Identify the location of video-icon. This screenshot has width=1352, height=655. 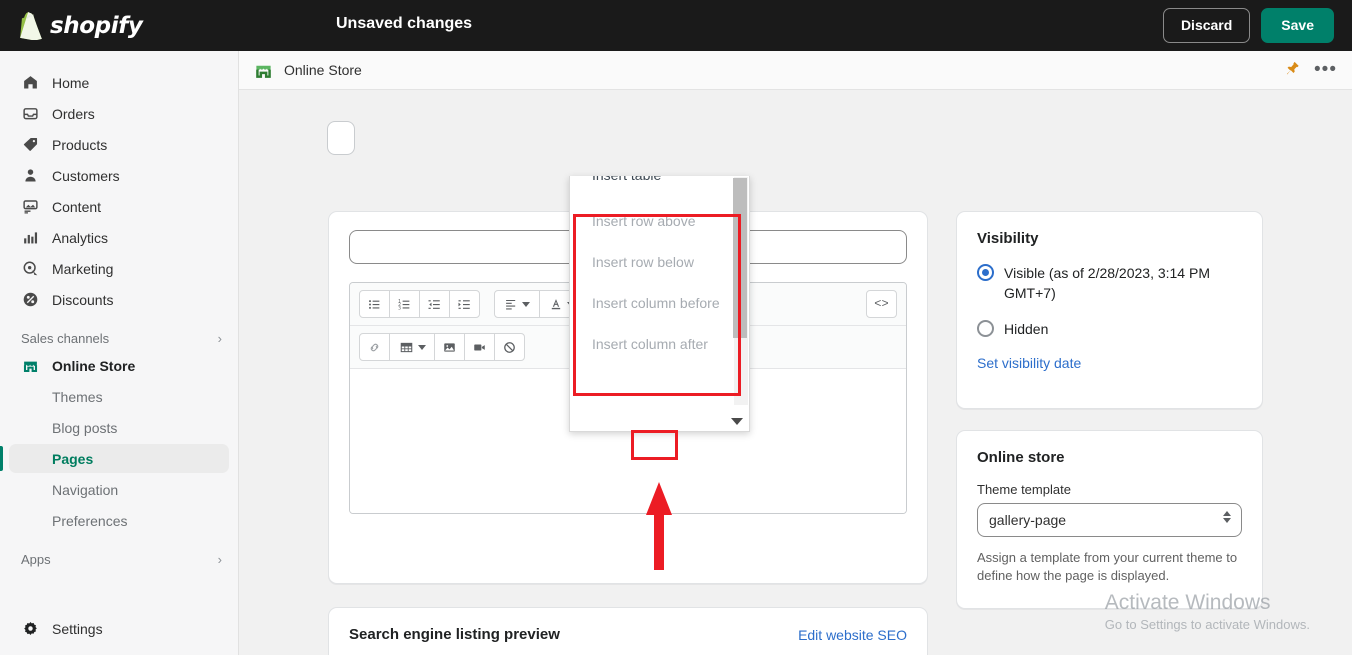
(479, 347).